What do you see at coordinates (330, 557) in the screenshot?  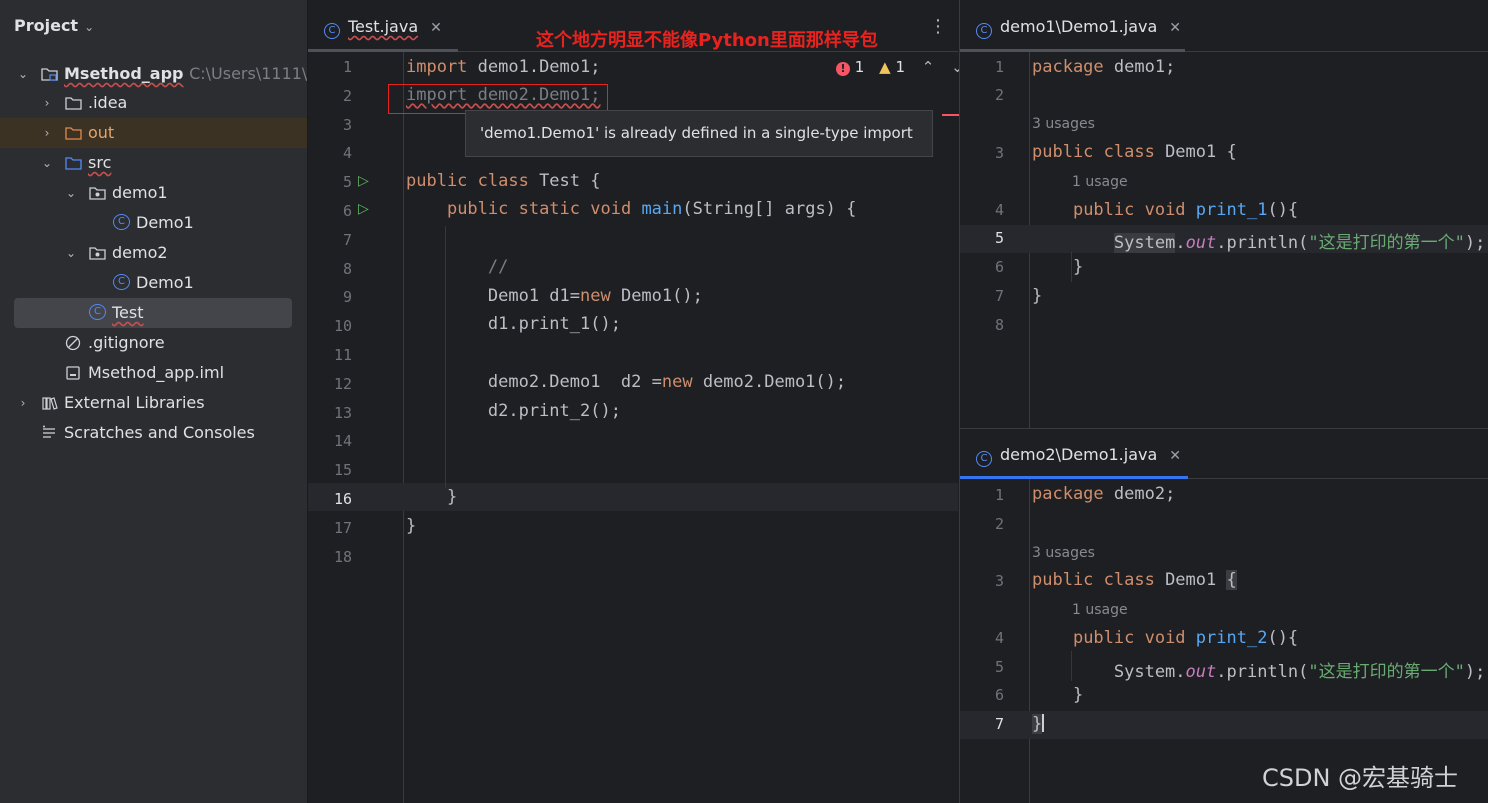 I see `line-number: 18` at bounding box center [330, 557].